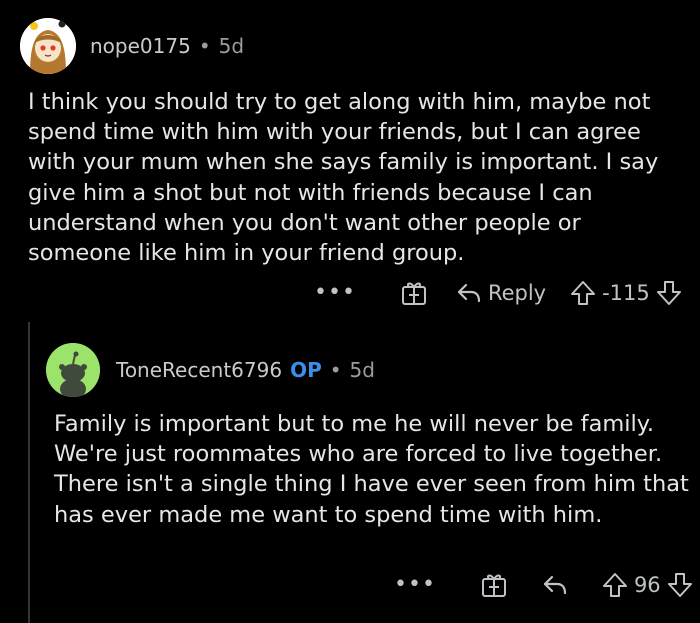 This screenshot has height=623, width=700. I want to click on vote-score: 96, so click(647, 585).